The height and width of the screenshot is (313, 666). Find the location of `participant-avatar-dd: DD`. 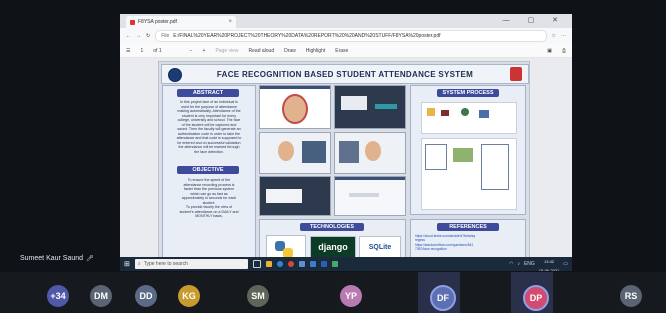

participant-avatar-dd: DD is located at coordinates (146, 296).